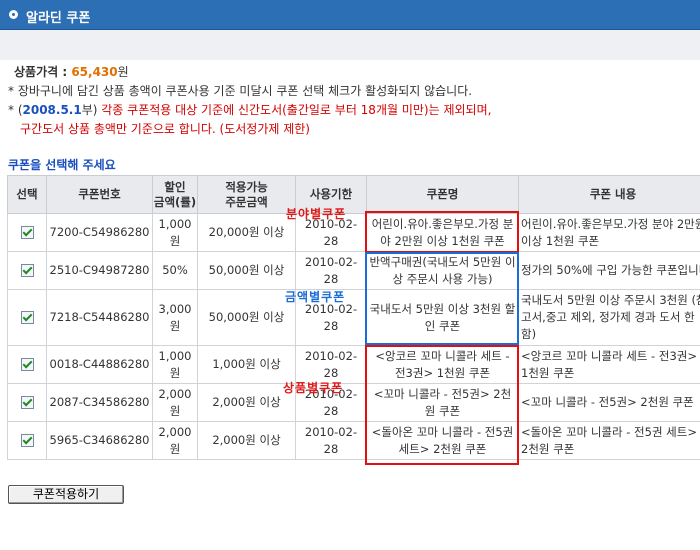 This screenshot has height=550, width=700. I want to click on coupon-min-order: 20,000원 이상, so click(246, 232).